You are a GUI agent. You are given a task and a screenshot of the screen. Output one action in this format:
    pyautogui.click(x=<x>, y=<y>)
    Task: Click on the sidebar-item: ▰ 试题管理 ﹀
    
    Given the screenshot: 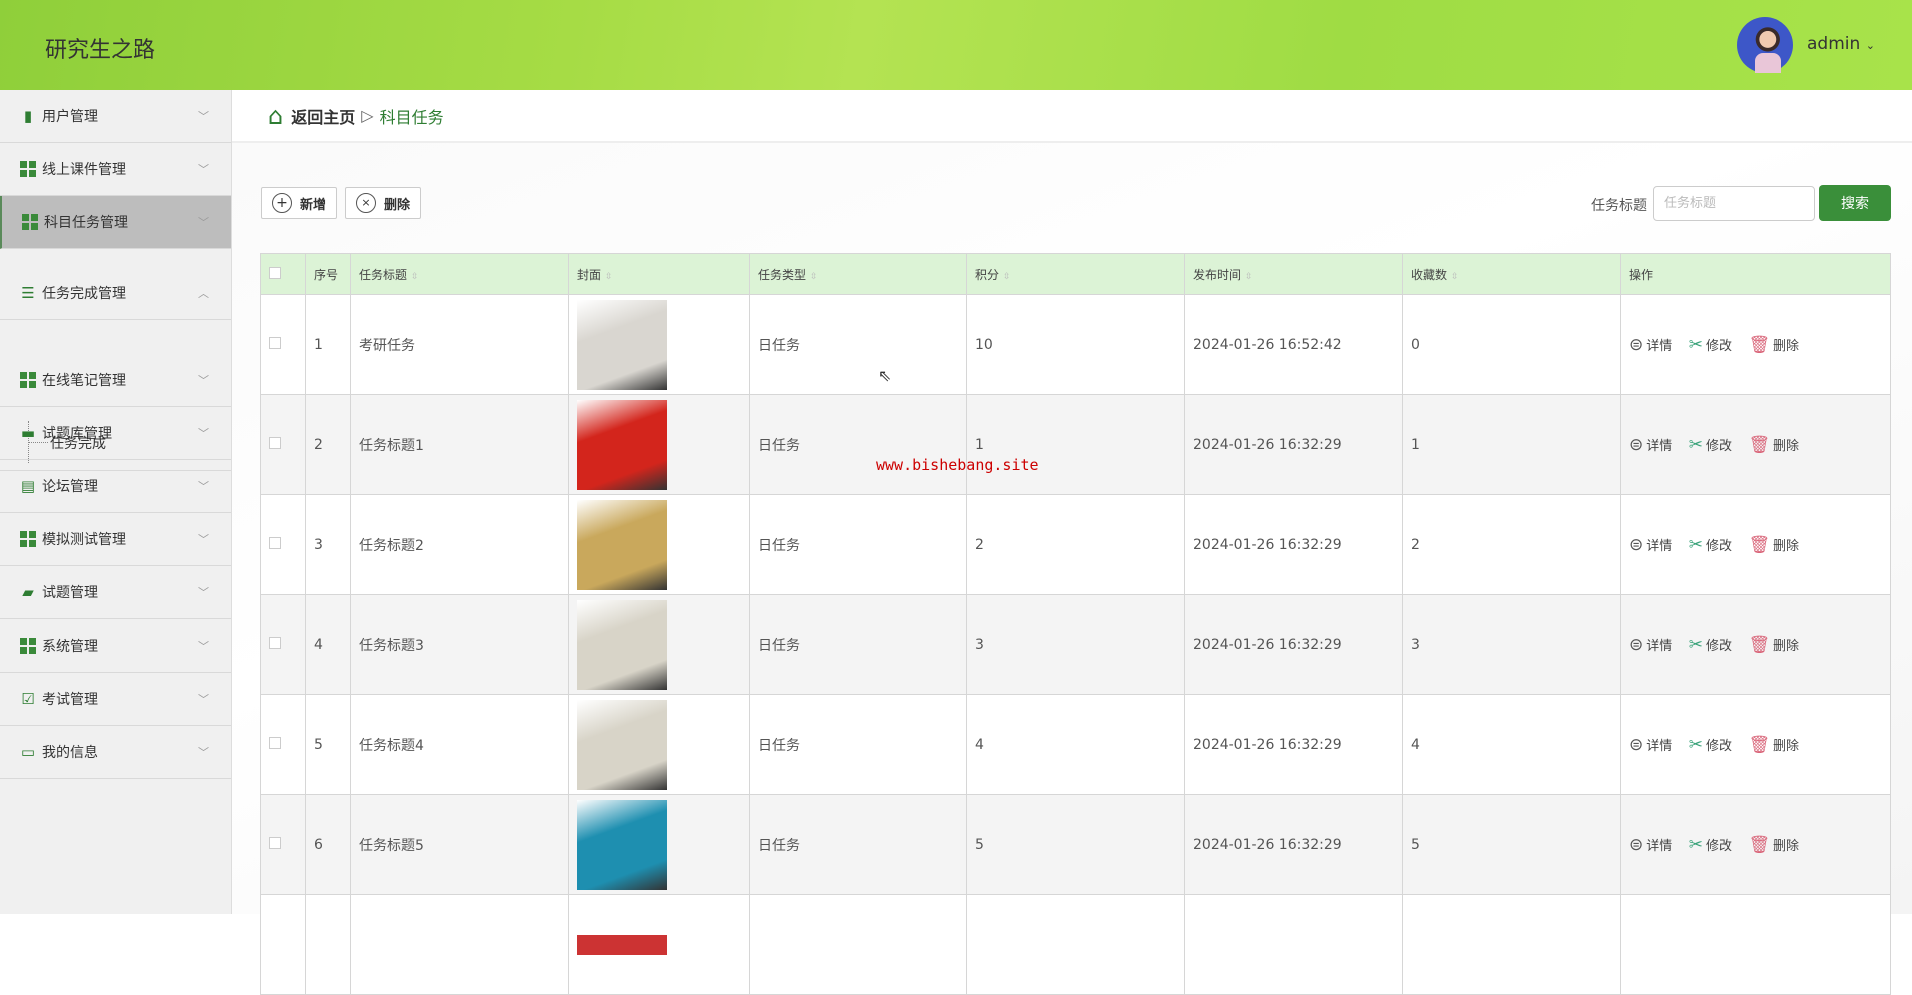 What is the action you would take?
    pyautogui.click(x=115, y=592)
    